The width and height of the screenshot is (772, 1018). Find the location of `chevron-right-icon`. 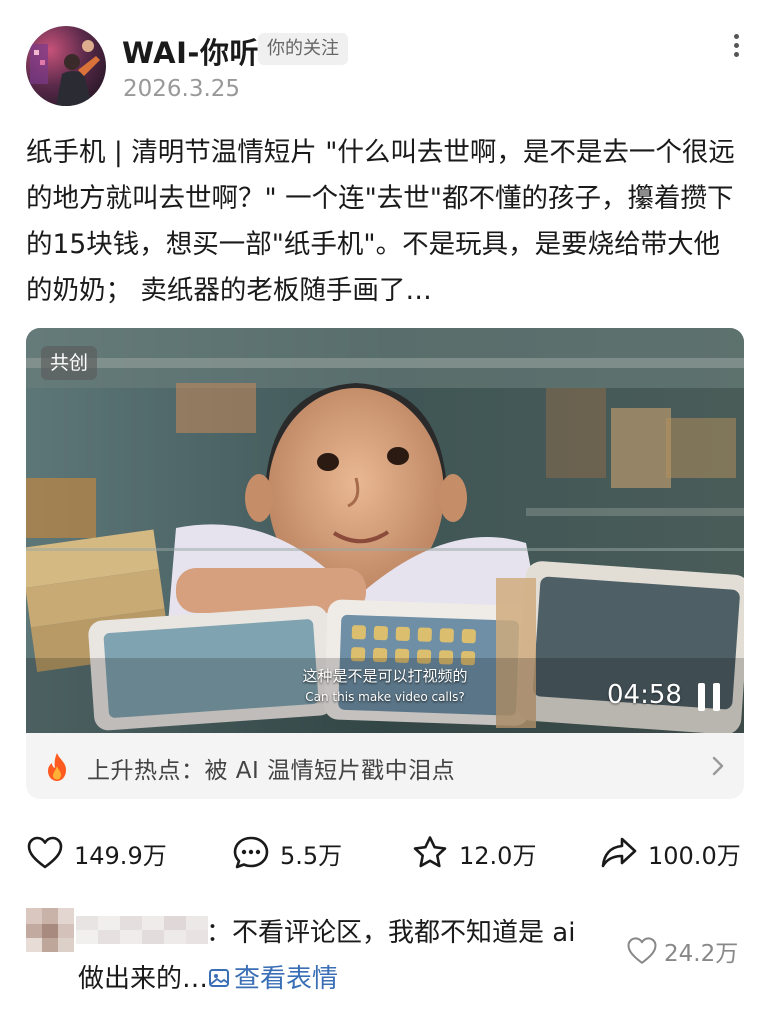

chevron-right-icon is located at coordinates (718, 766).